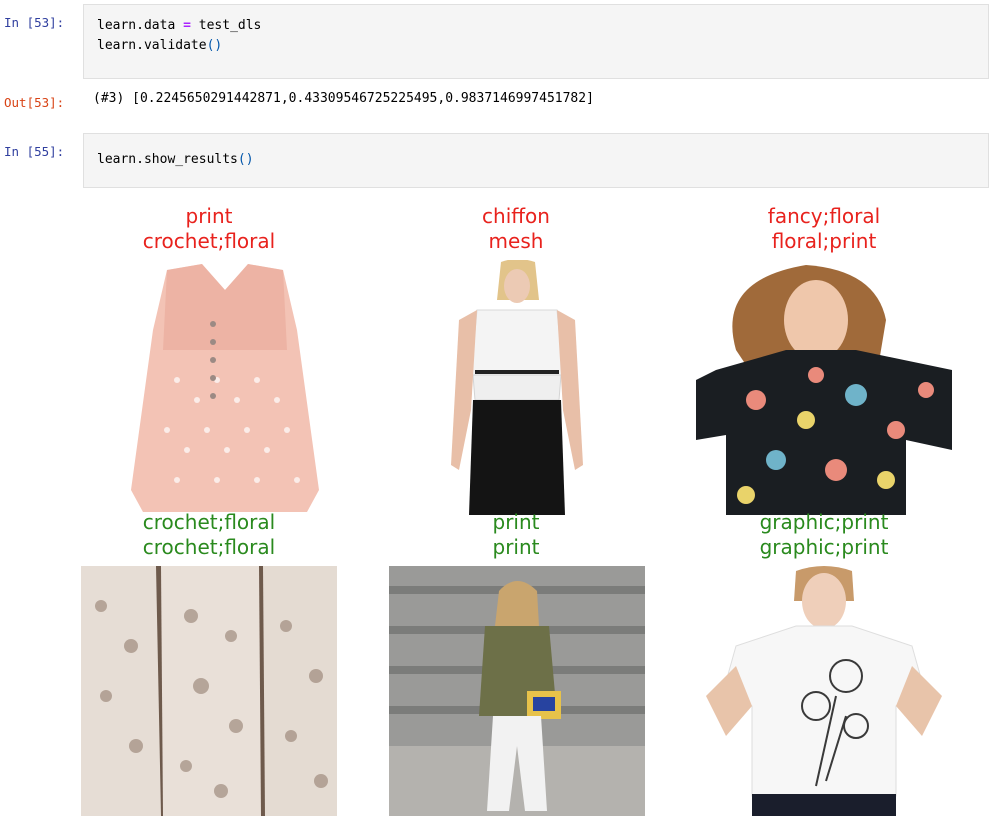  What do you see at coordinates (175, 45) in the screenshot?
I see `code-token: validate` at bounding box center [175, 45].